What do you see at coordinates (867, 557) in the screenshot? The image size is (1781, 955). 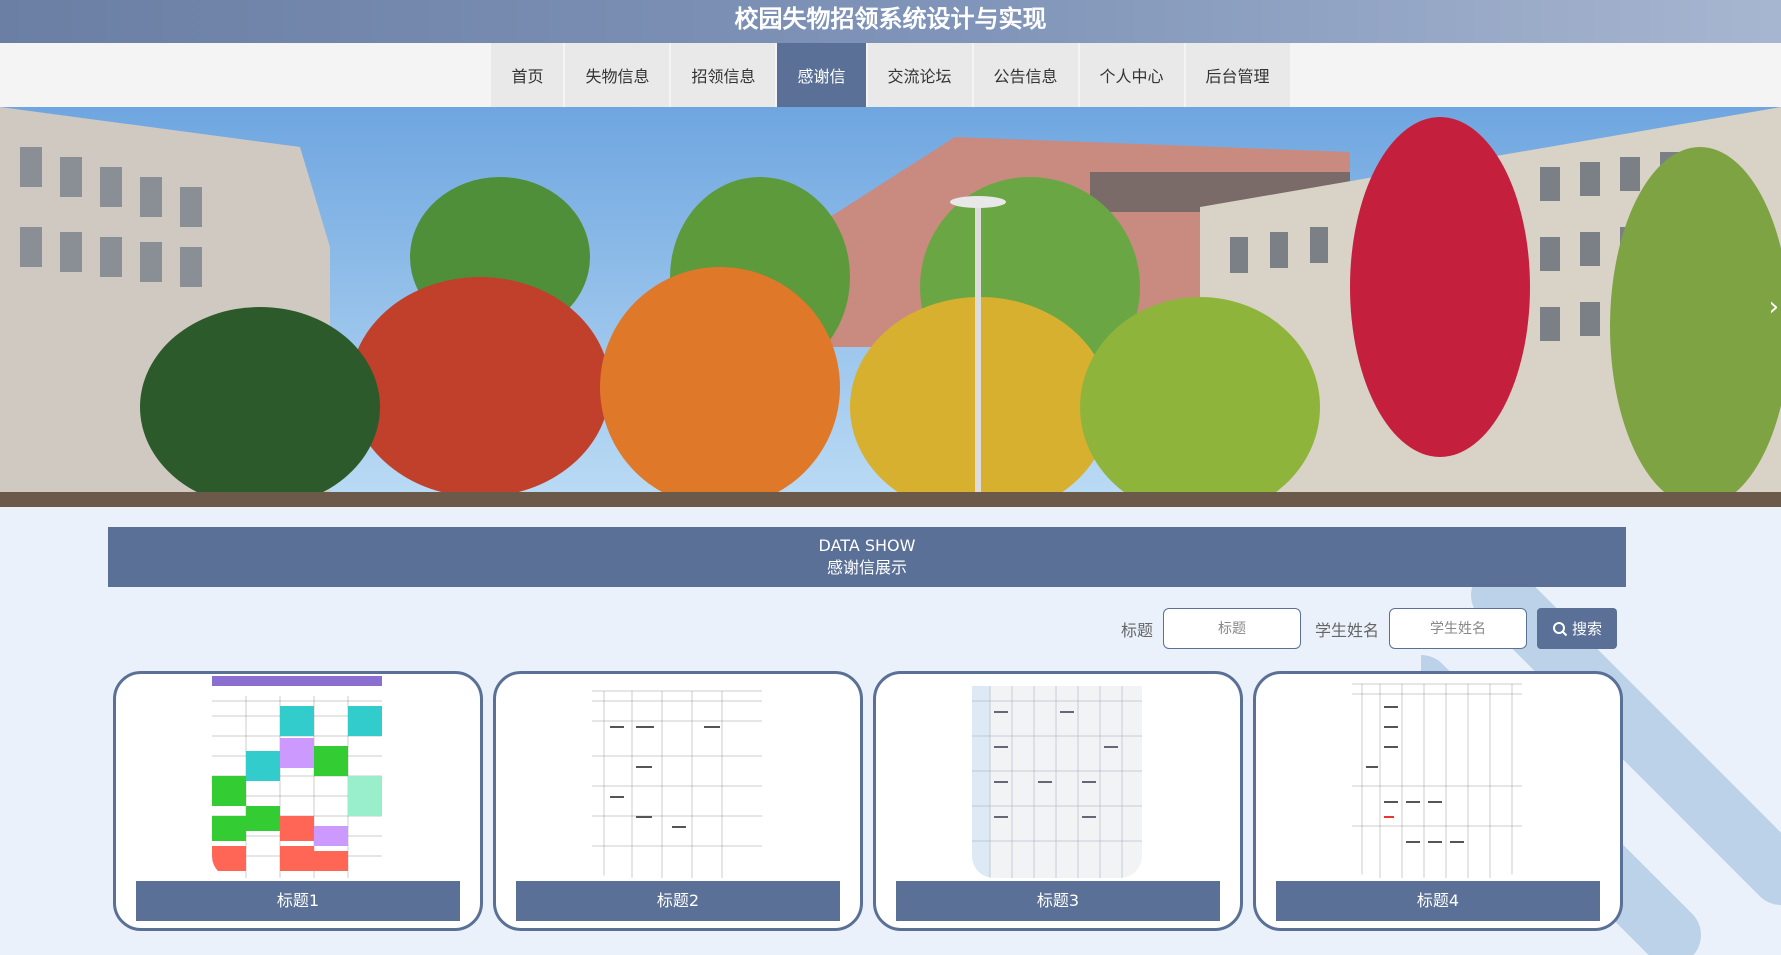 I see `section-header: DATA SHOW 感谢信展示` at bounding box center [867, 557].